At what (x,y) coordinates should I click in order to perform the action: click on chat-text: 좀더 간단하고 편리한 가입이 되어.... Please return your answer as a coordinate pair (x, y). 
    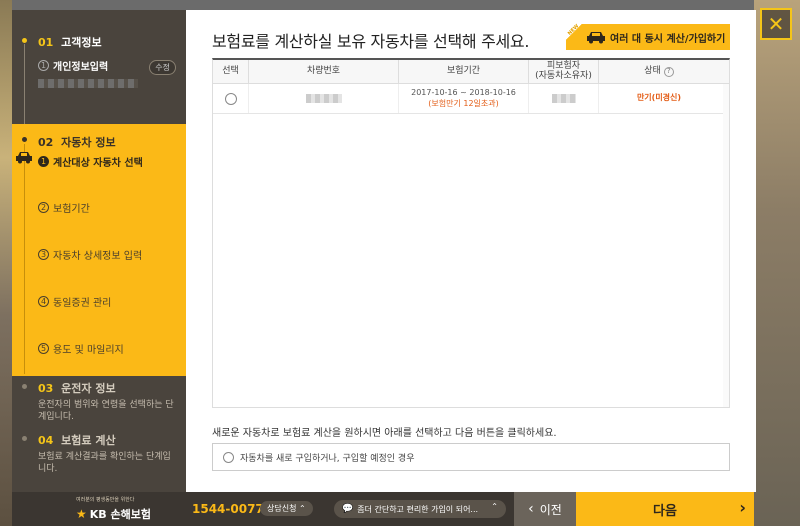
    Looking at the image, I should click on (418, 509).